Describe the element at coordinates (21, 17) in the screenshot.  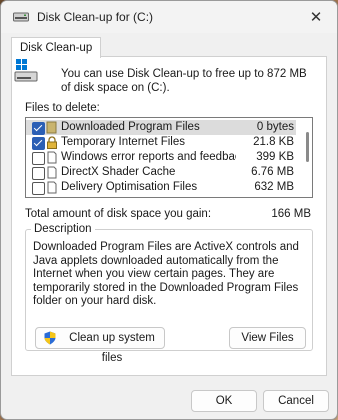
I see `drive-icon` at that location.